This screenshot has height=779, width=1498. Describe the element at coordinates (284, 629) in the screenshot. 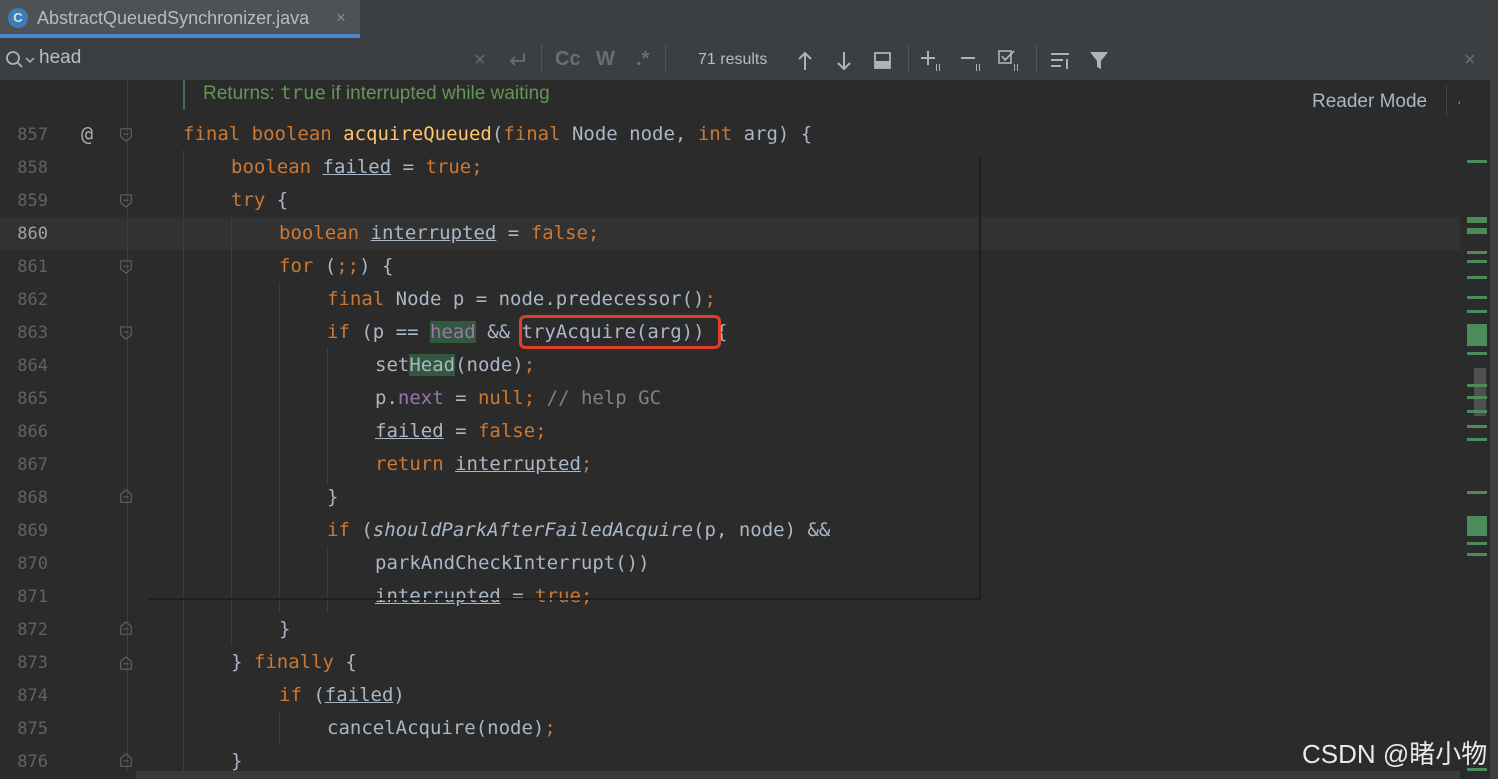

I see `code-line-872: }` at that location.